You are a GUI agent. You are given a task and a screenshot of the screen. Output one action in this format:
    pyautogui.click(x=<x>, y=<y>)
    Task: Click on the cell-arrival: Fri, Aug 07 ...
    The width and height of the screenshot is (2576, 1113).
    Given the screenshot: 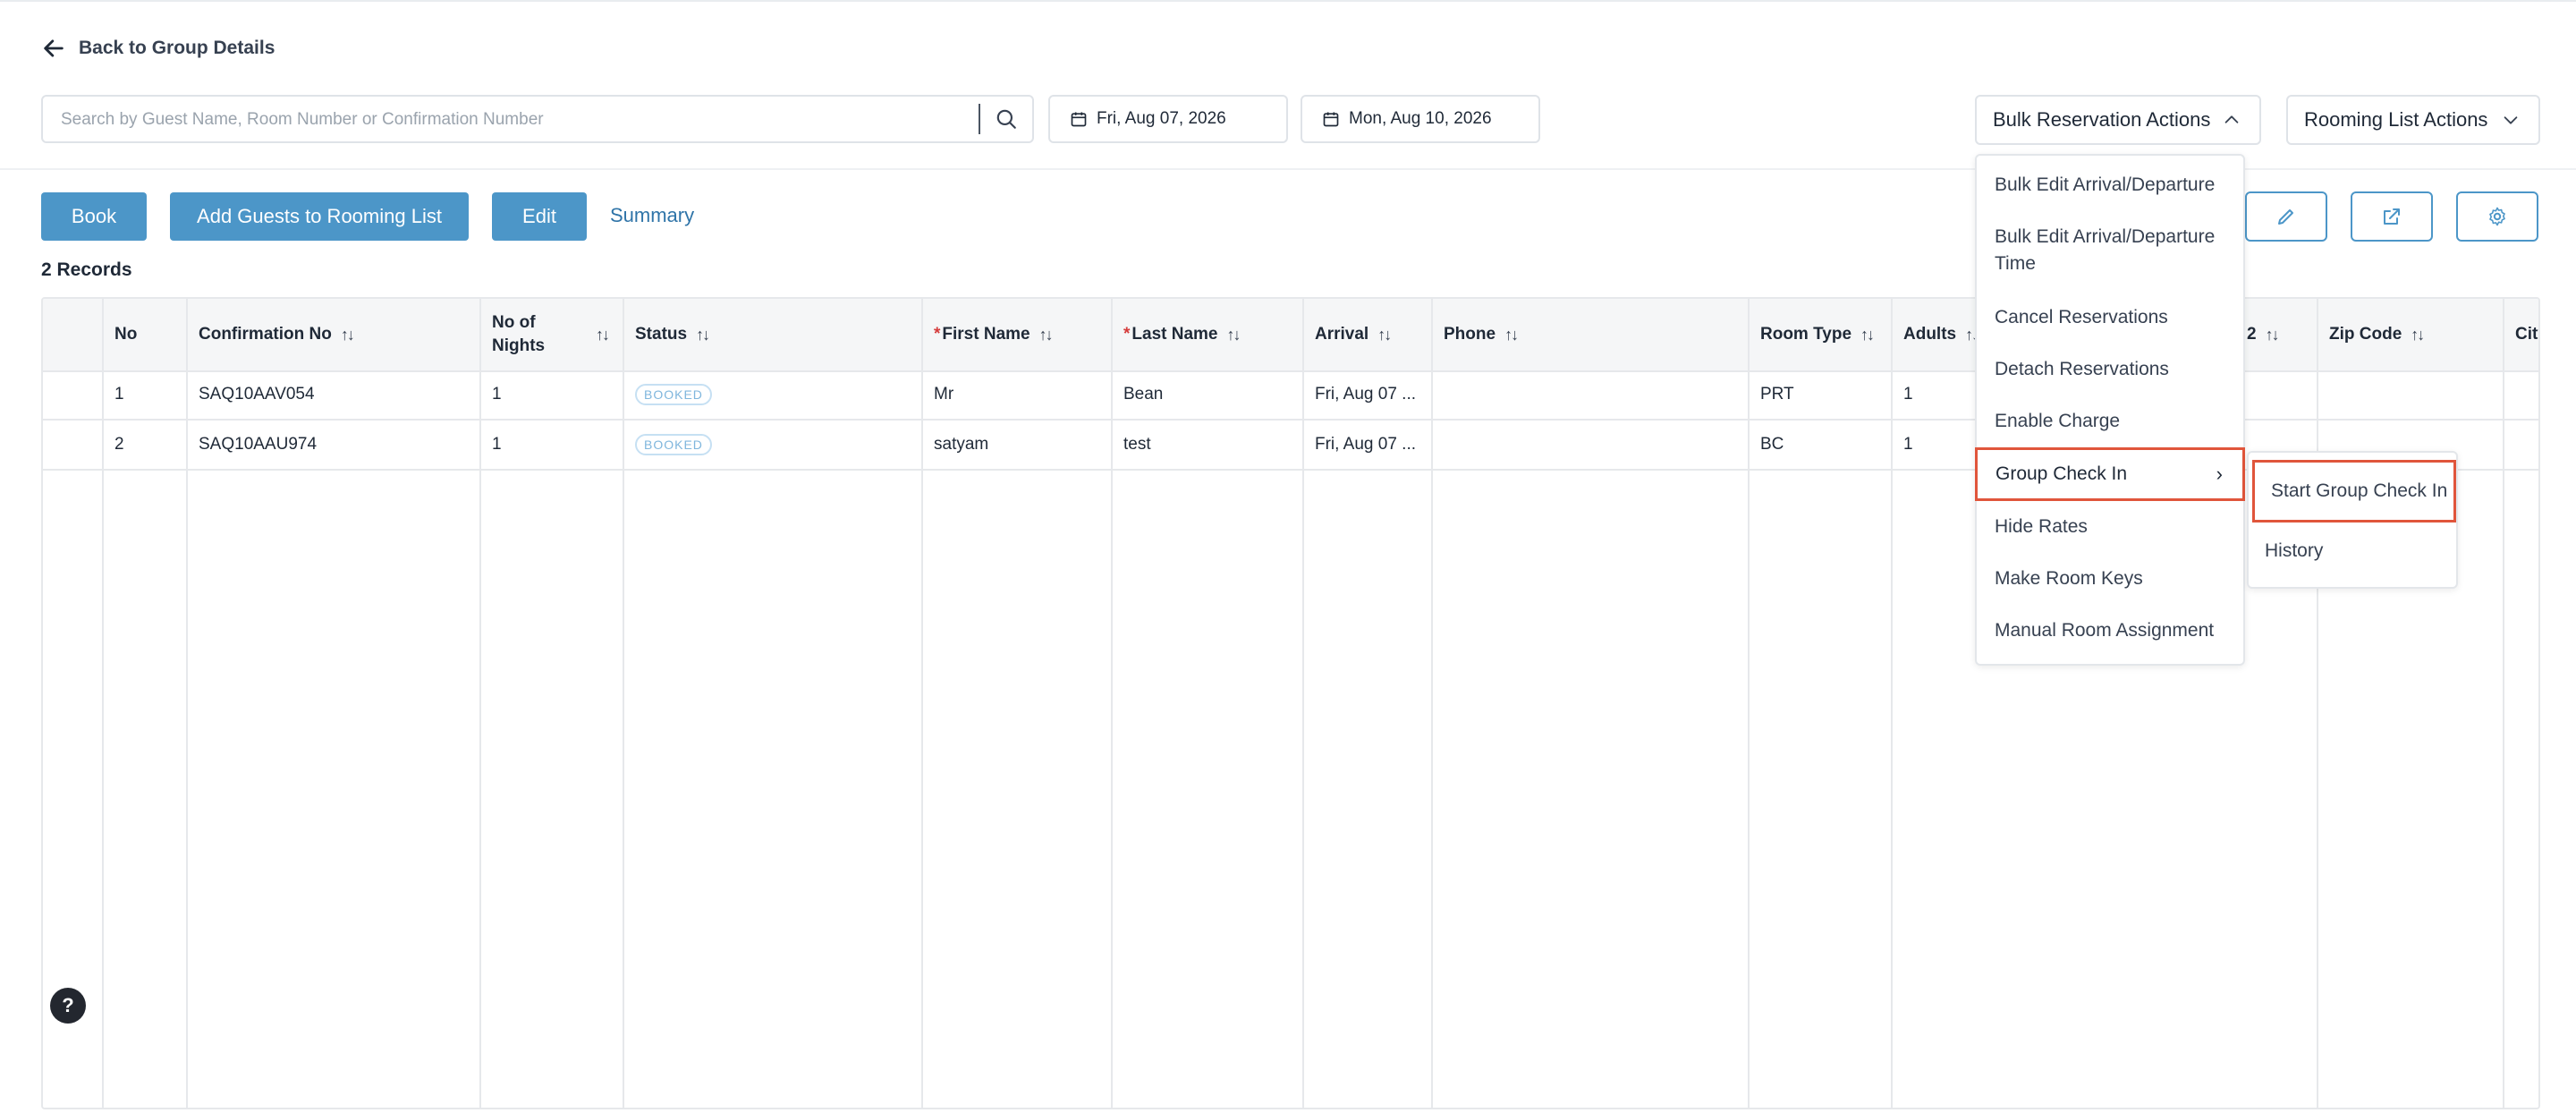 What is the action you would take?
    pyautogui.click(x=1365, y=394)
    